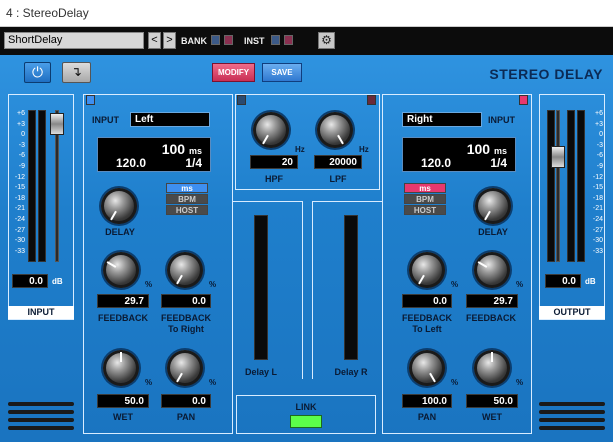 Image resolution: width=613 pixels, height=442 pixels. I want to click on prev-preset-button: <, so click(154, 40).